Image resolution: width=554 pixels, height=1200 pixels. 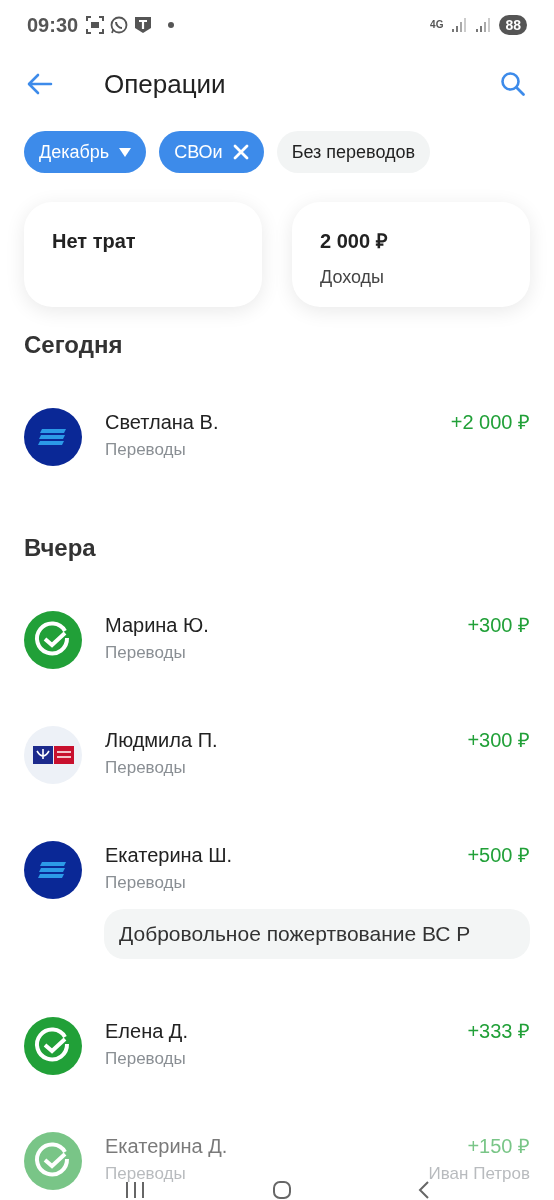 I want to click on home-button, so click(x=282, y=1190).